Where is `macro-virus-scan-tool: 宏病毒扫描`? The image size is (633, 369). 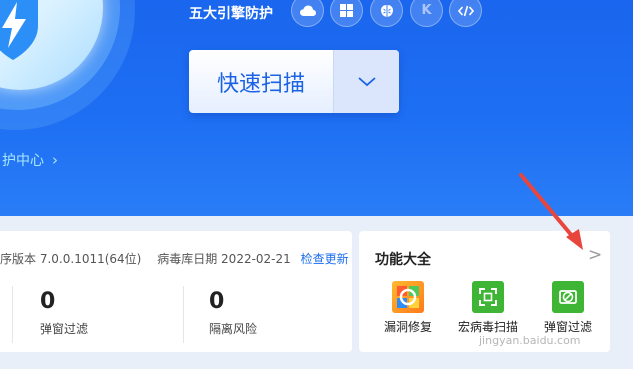
macro-virus-scan-tool: 宏病毒扫描 is located at coordinates (488, 308).